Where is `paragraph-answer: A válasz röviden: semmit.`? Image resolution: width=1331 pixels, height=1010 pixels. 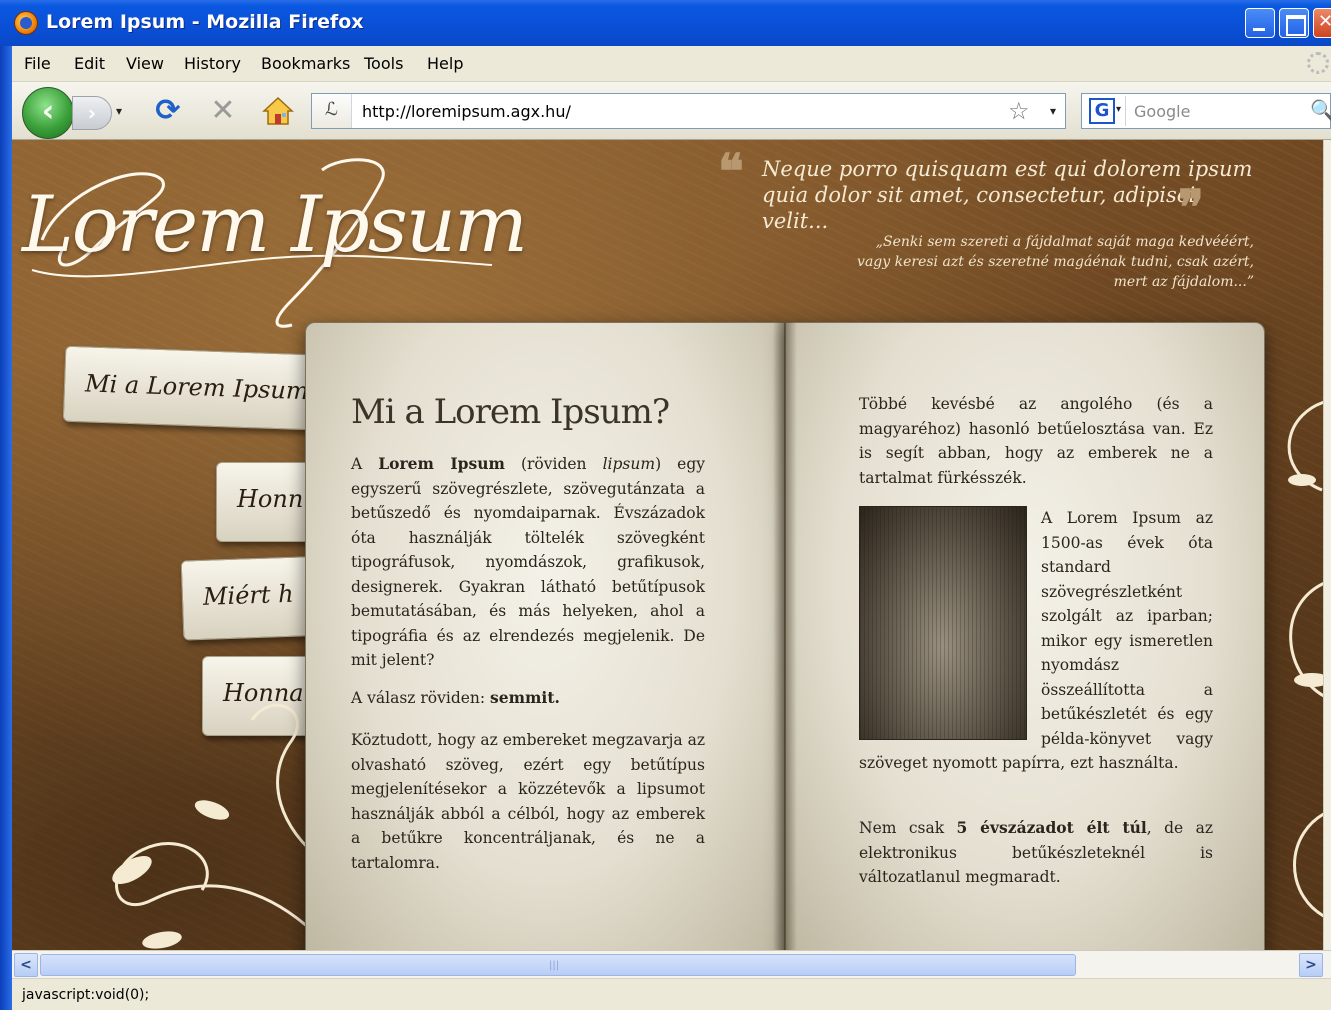
paragraph-answer: A válasz röviden: semmit. is located at coordinates (455, 697).